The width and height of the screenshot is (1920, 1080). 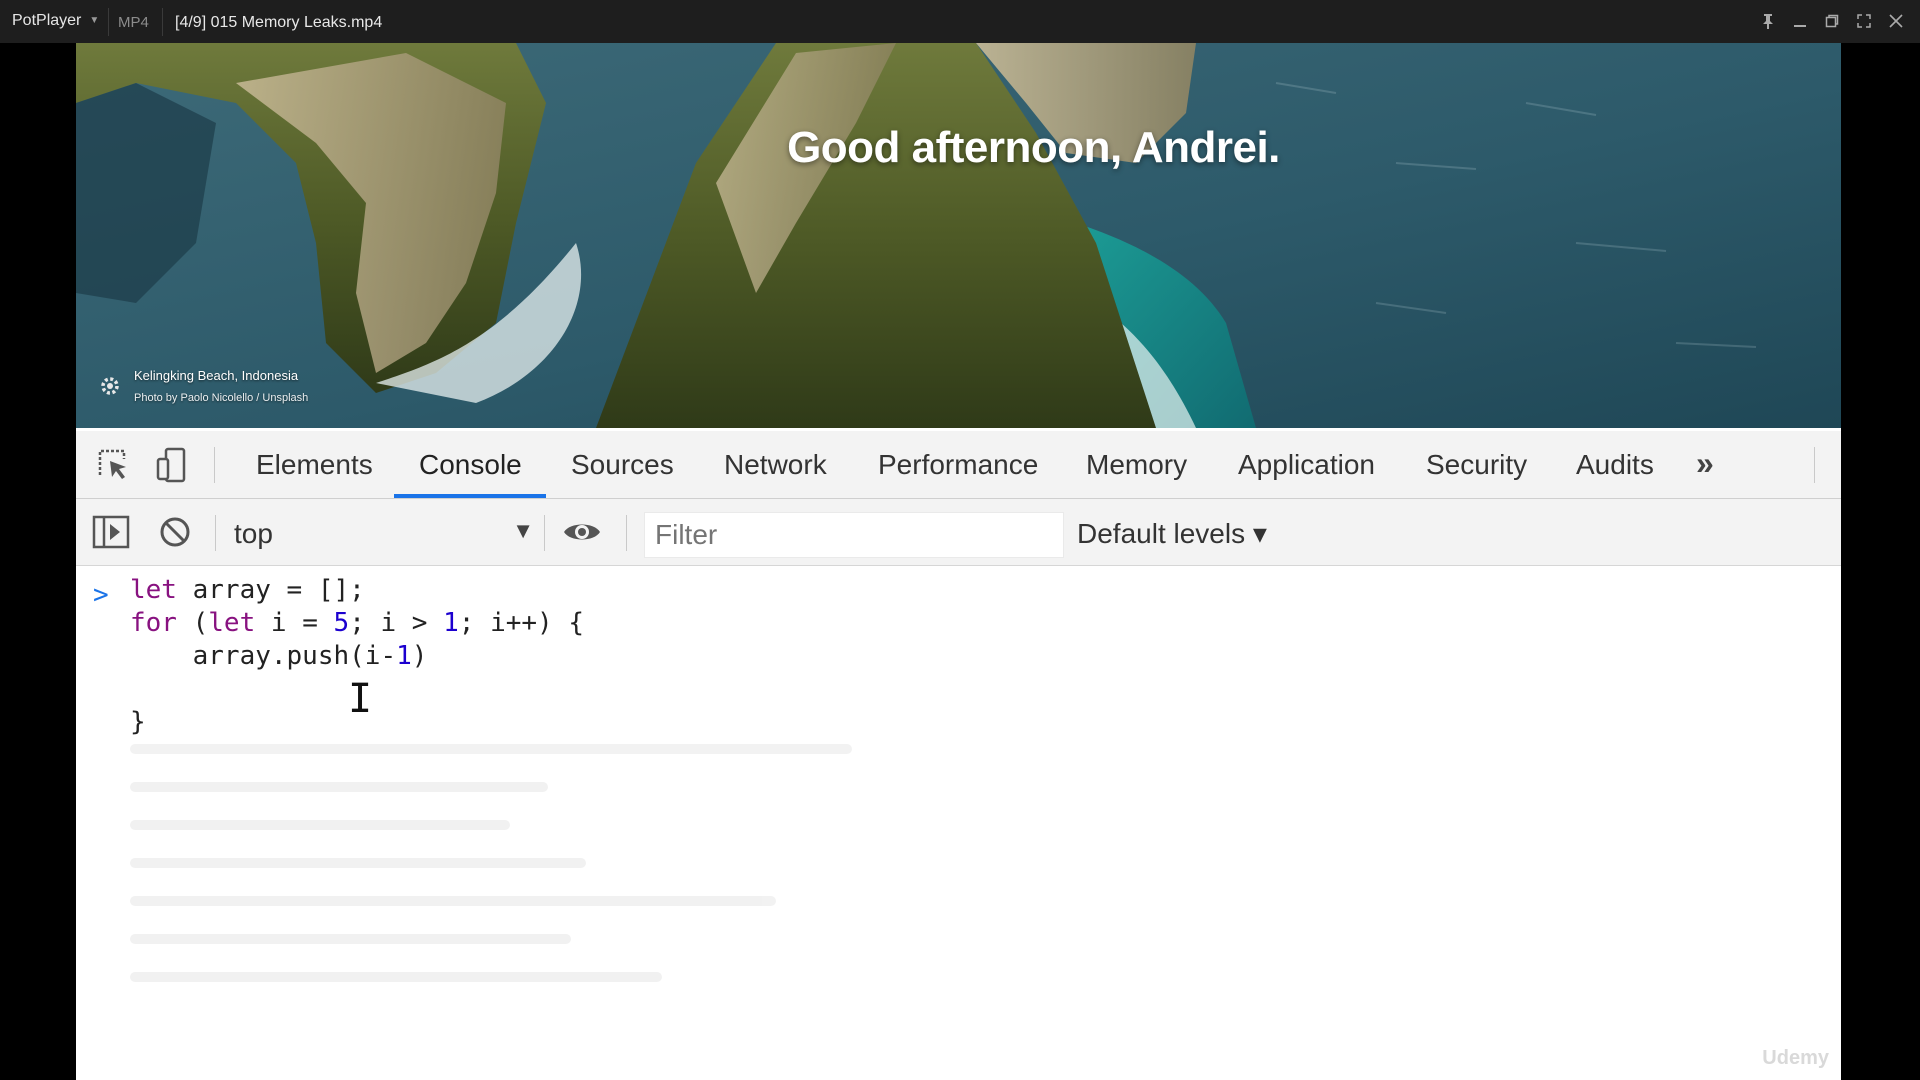 I want to click on minimize-icon, so click(x=1800, y=21).